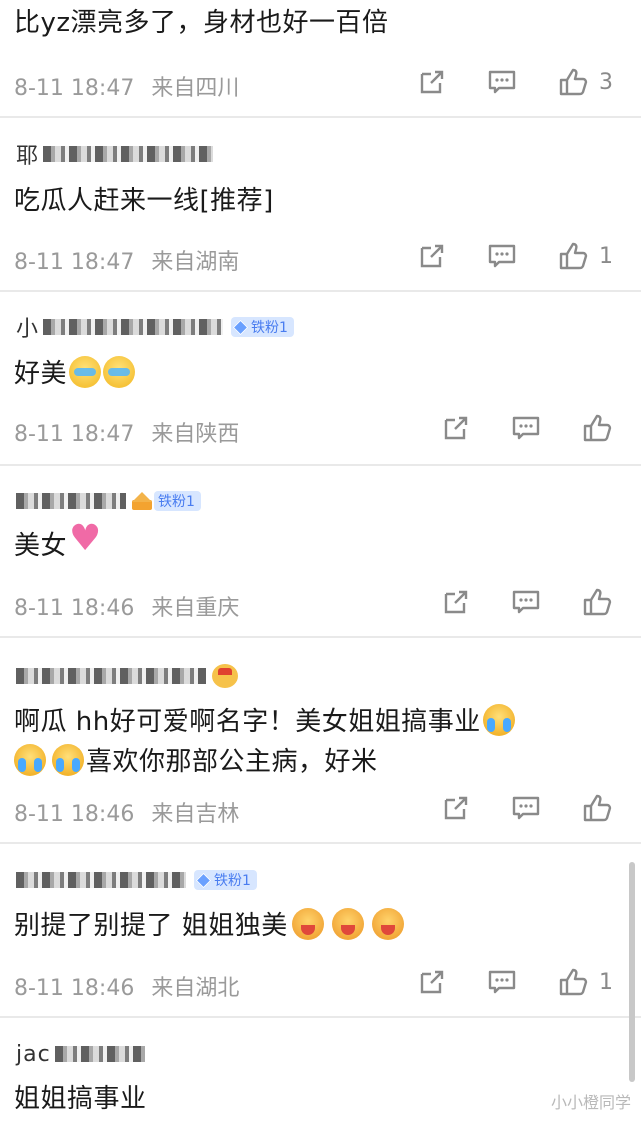 Image resolution: width=641 pixels, height=1123 pixels. Describe the element at coordinates (195, 88) in the screenshot. I see `comment-location: 来自四川` at that location.